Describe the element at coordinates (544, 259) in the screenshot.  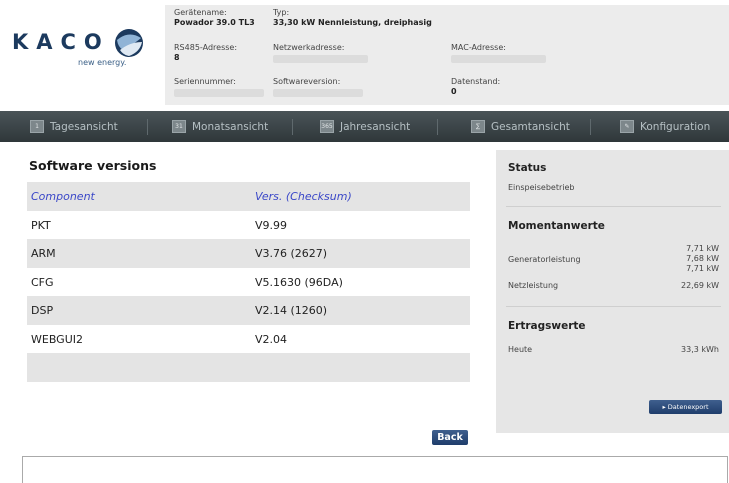
I see `generator-label: Generatorleistung` at that location.